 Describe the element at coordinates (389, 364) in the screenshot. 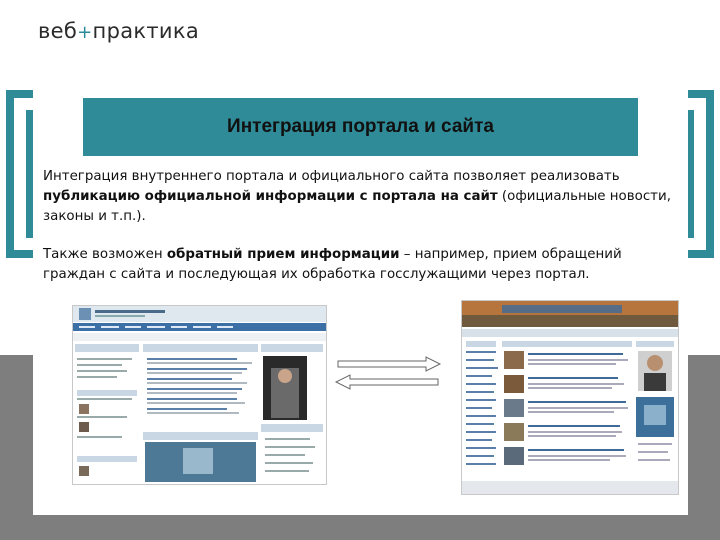

I see `arrow-right-icon` at that location.